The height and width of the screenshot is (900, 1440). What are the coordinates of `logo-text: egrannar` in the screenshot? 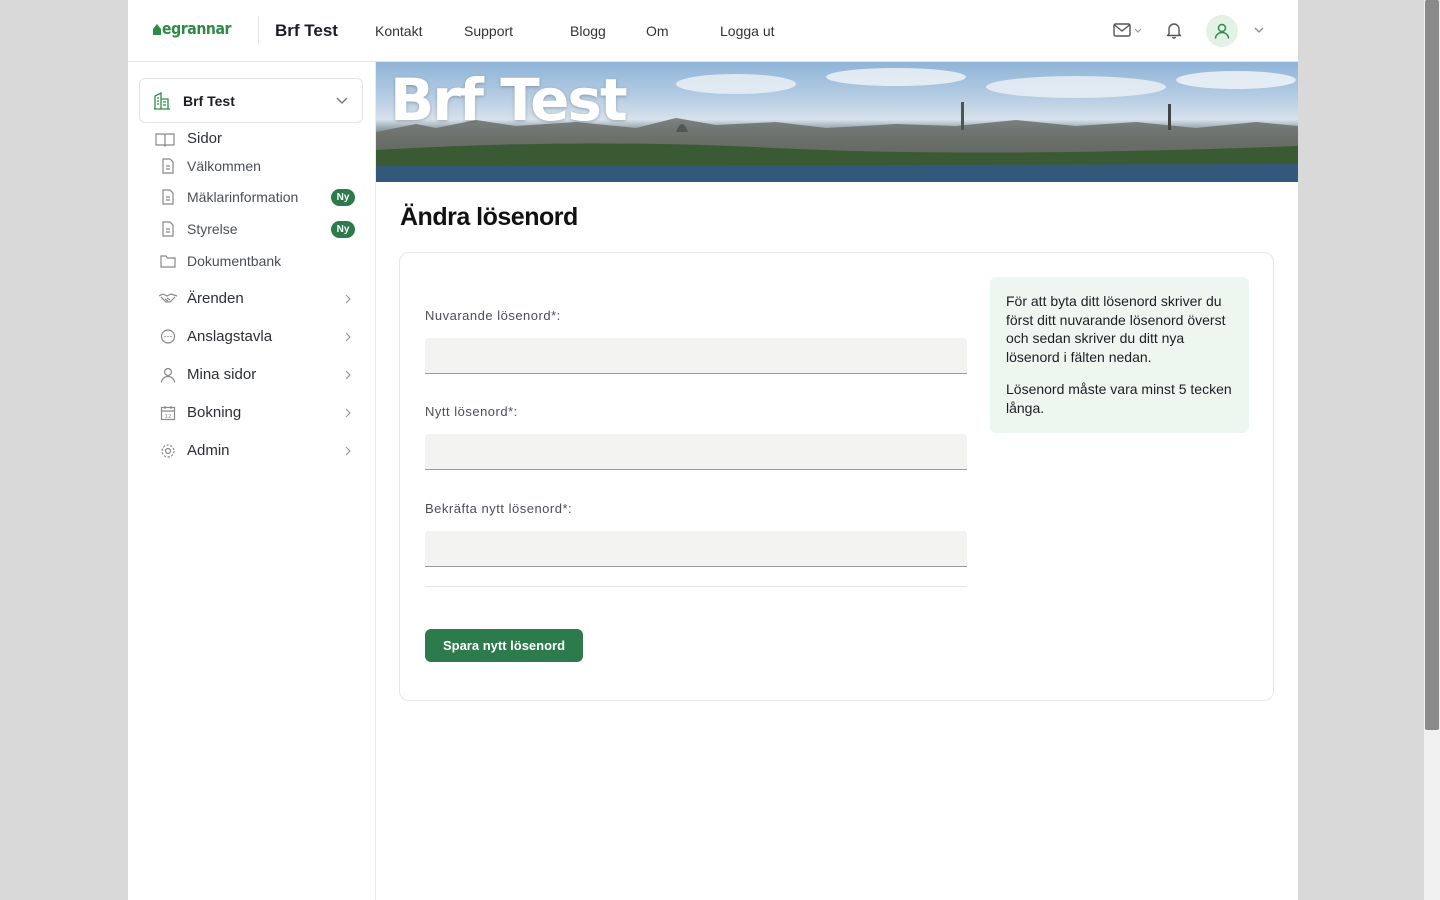 It's located at (197, 28).